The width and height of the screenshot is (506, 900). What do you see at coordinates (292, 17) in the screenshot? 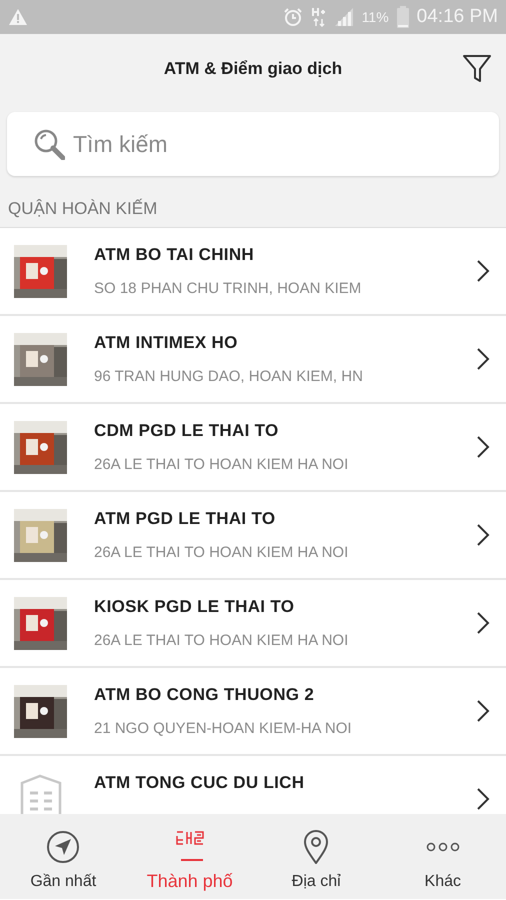
I see `alarm-icon` at bounding box center [292, 17].